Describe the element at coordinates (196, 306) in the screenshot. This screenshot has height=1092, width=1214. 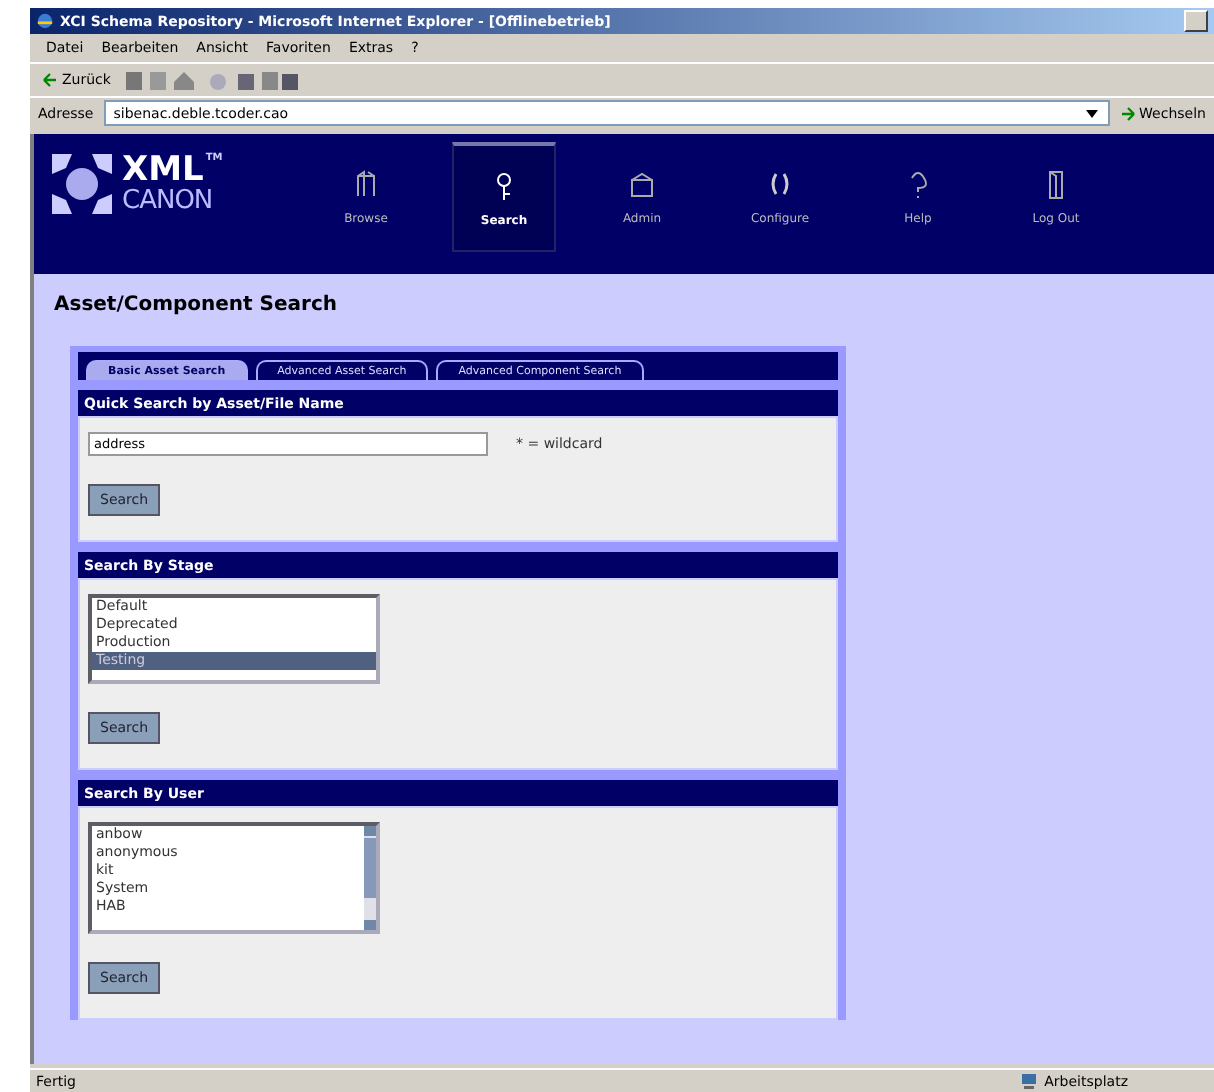
I see `page-title: Asset/Component Search` at that location.